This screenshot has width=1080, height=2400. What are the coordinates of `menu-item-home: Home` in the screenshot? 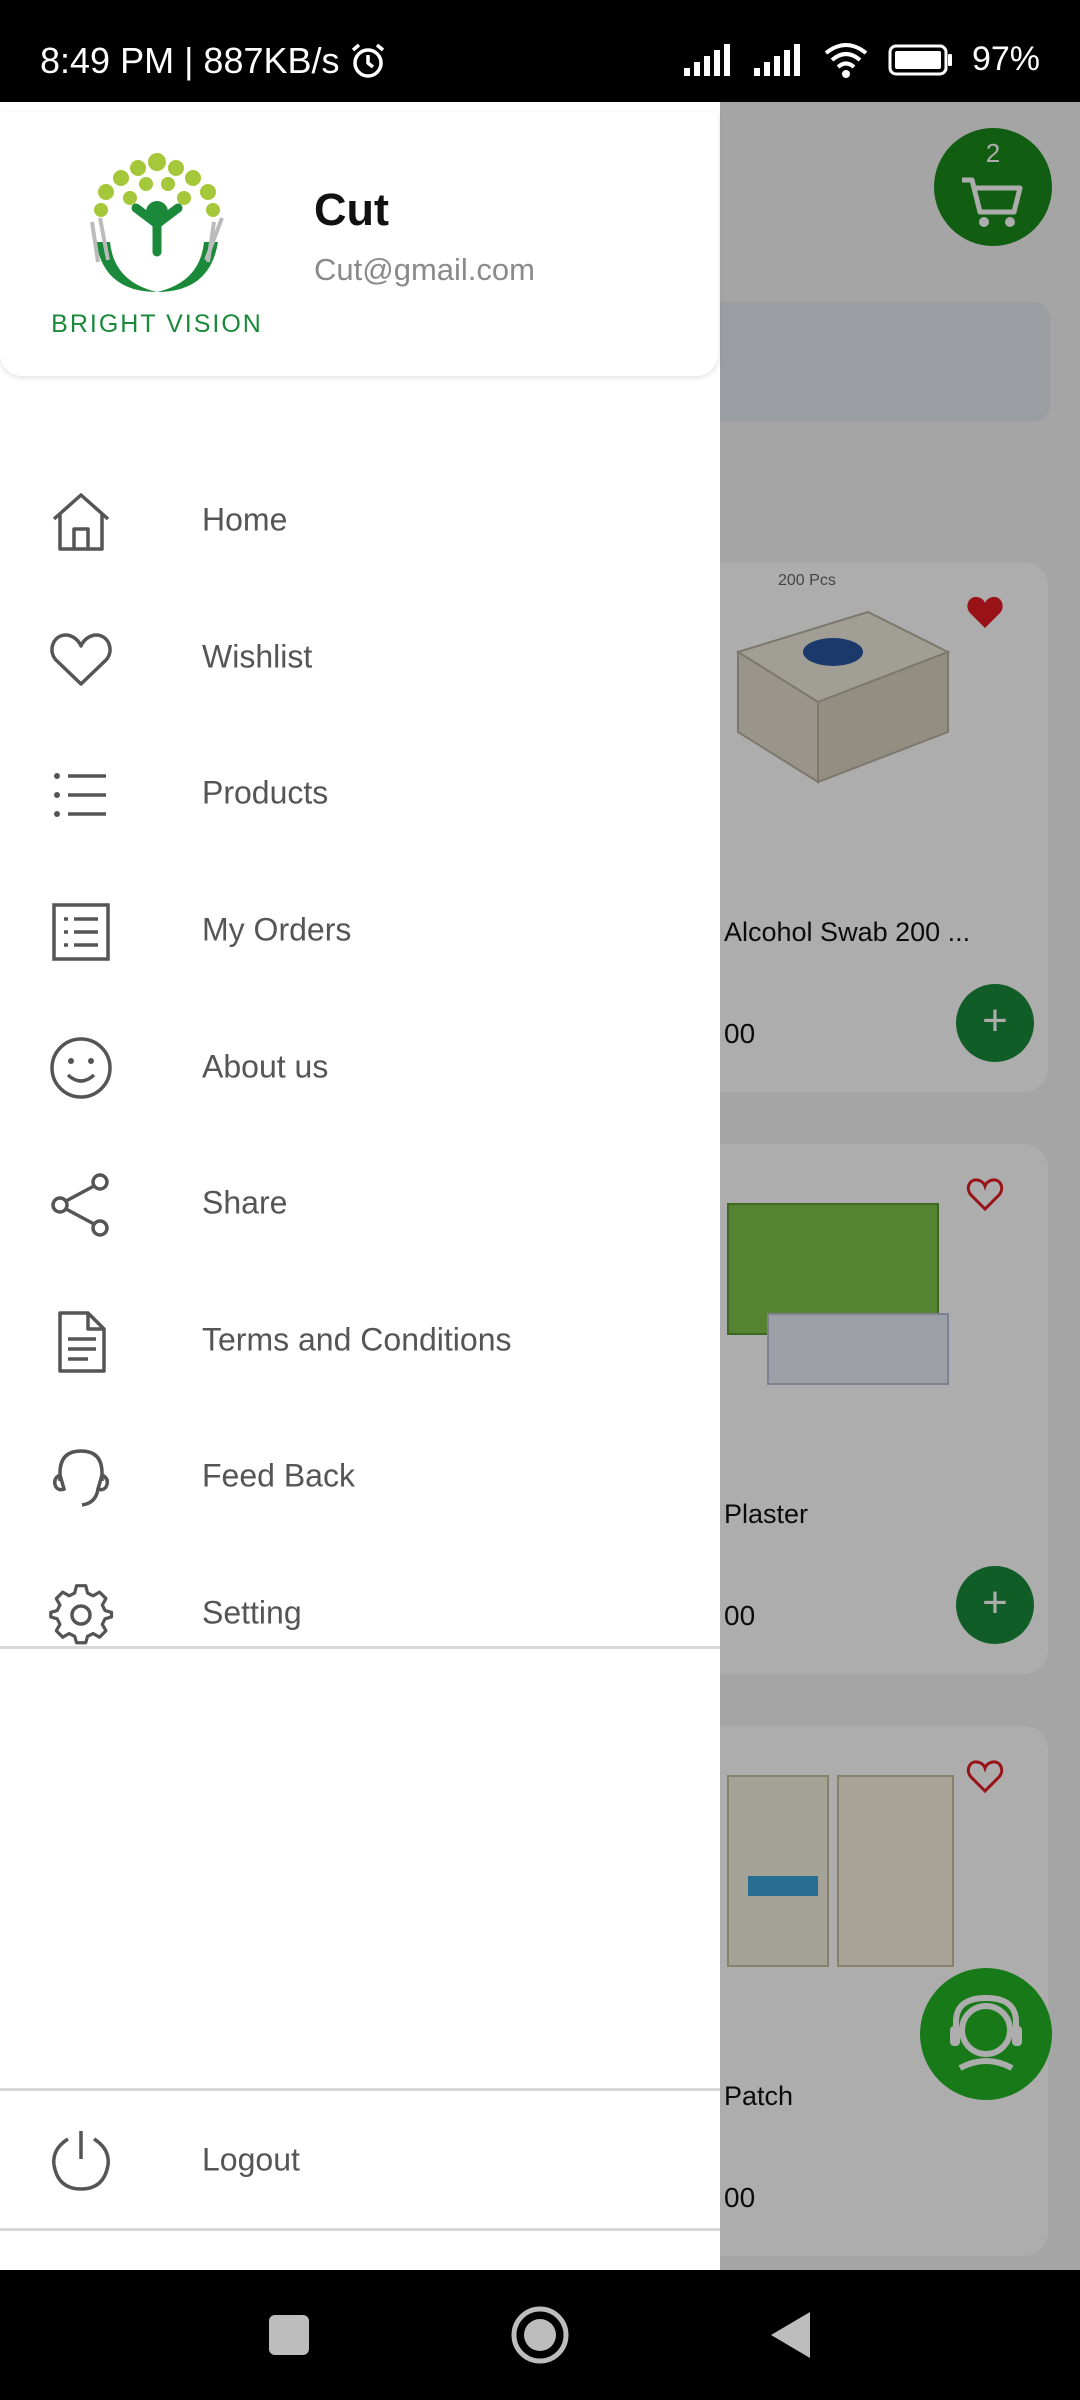 It's located at (360, 520).